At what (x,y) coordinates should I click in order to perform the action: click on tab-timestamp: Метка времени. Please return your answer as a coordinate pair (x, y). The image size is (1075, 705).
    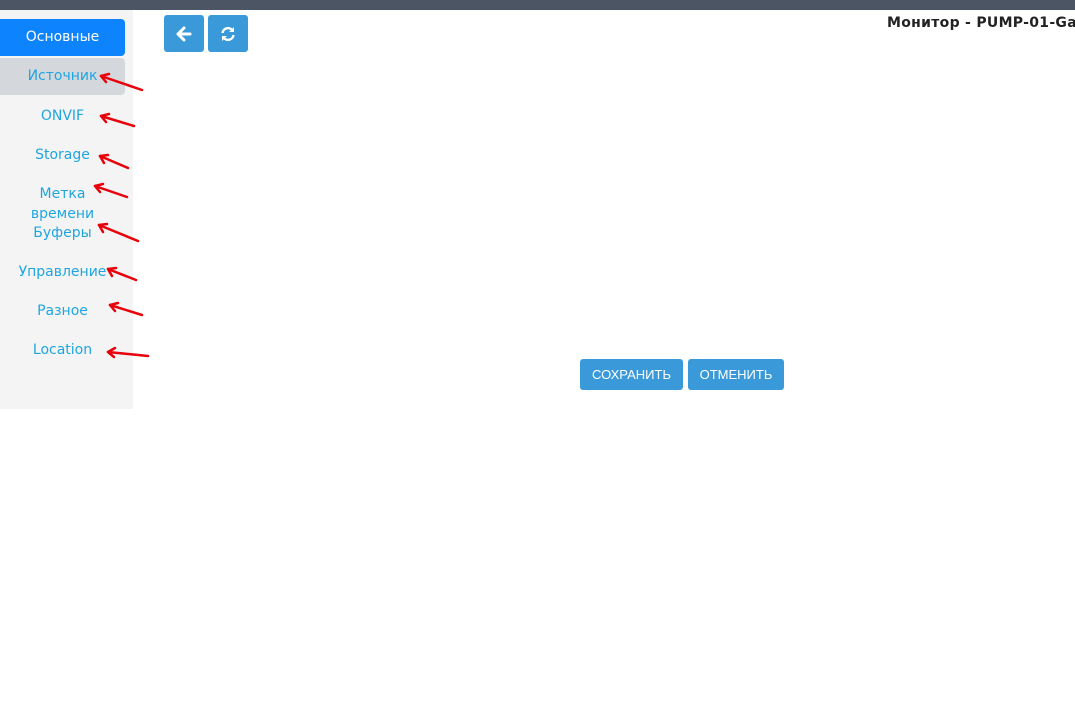
    Looking at the image, I should click on (62, 204).